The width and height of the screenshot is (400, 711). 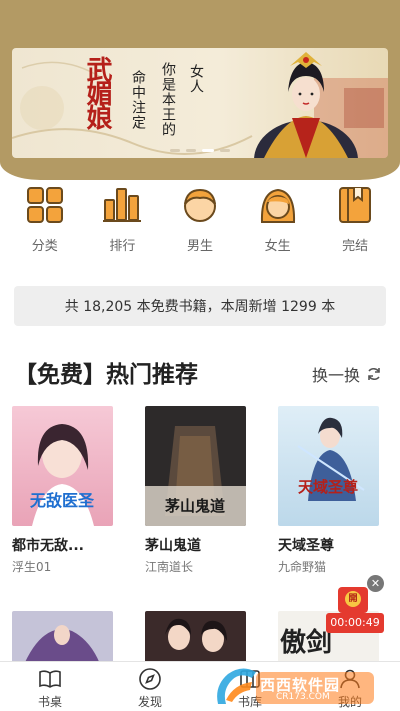 What do you see at coordinates (306, 642) in the screenshot?
I see `cover-title: 傲剑` at bounding box center [306, 642].